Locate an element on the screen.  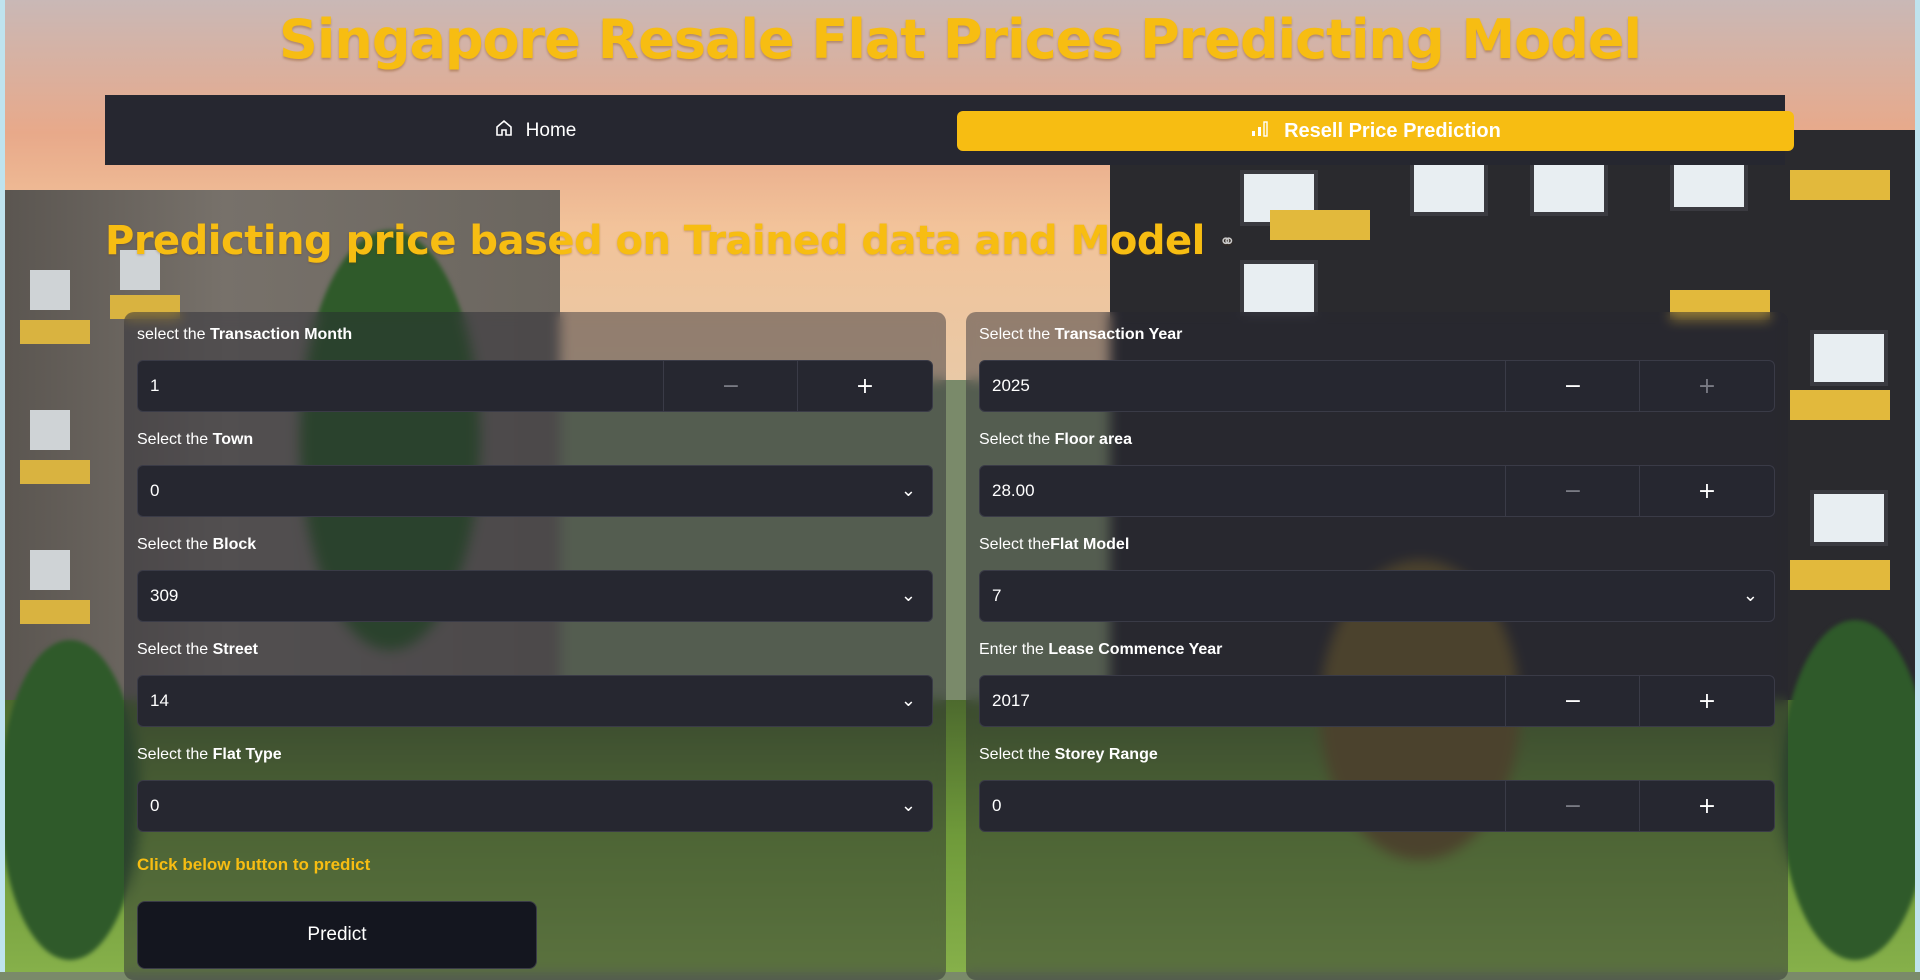
floor-area-increment-button: + is located at coordinates (1706, 491).